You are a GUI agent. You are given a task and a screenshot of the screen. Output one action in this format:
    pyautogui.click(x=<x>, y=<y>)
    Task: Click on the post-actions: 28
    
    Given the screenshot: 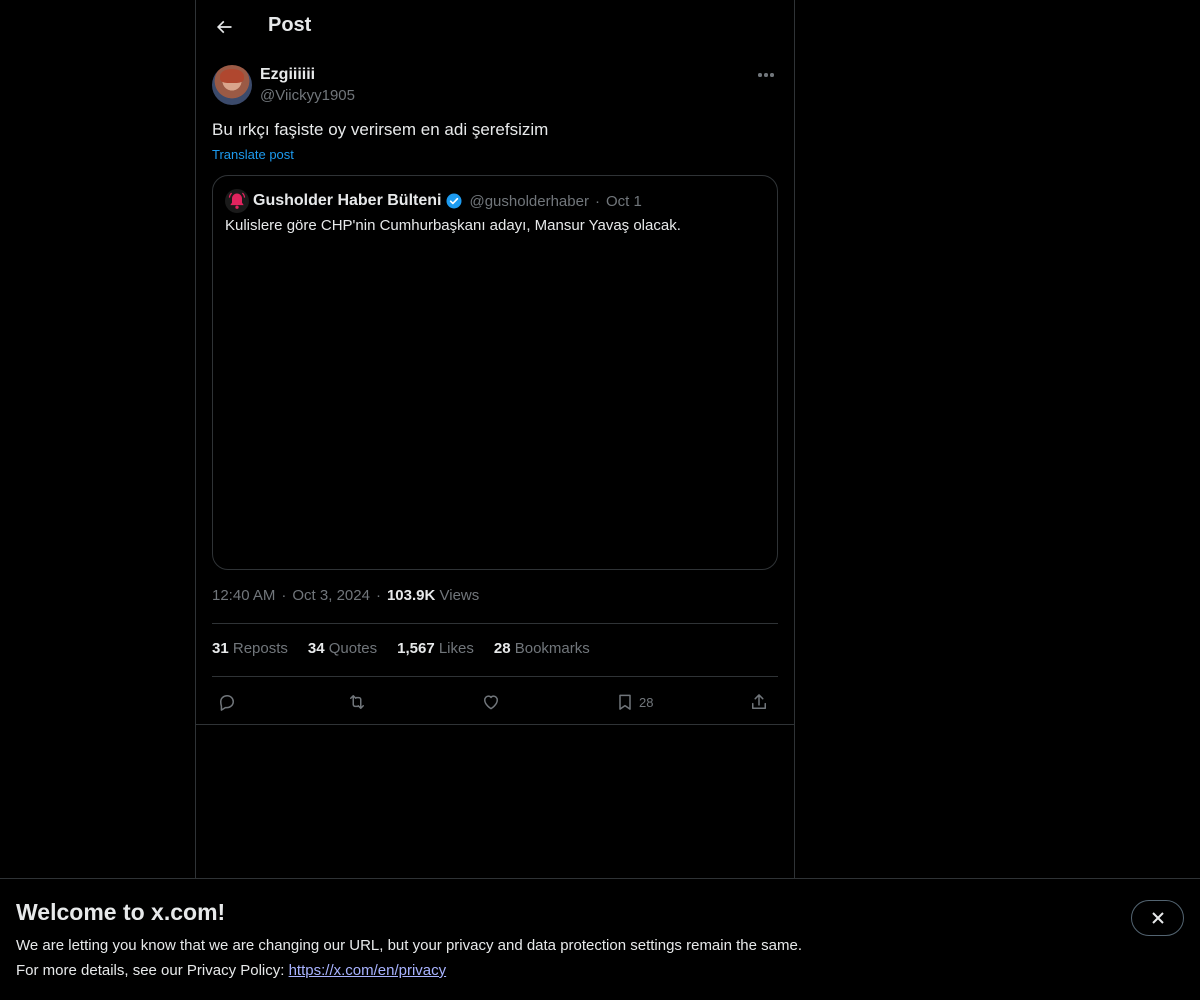 What is the action you would take?
    pyautogui.click(x=495, y=702)
    